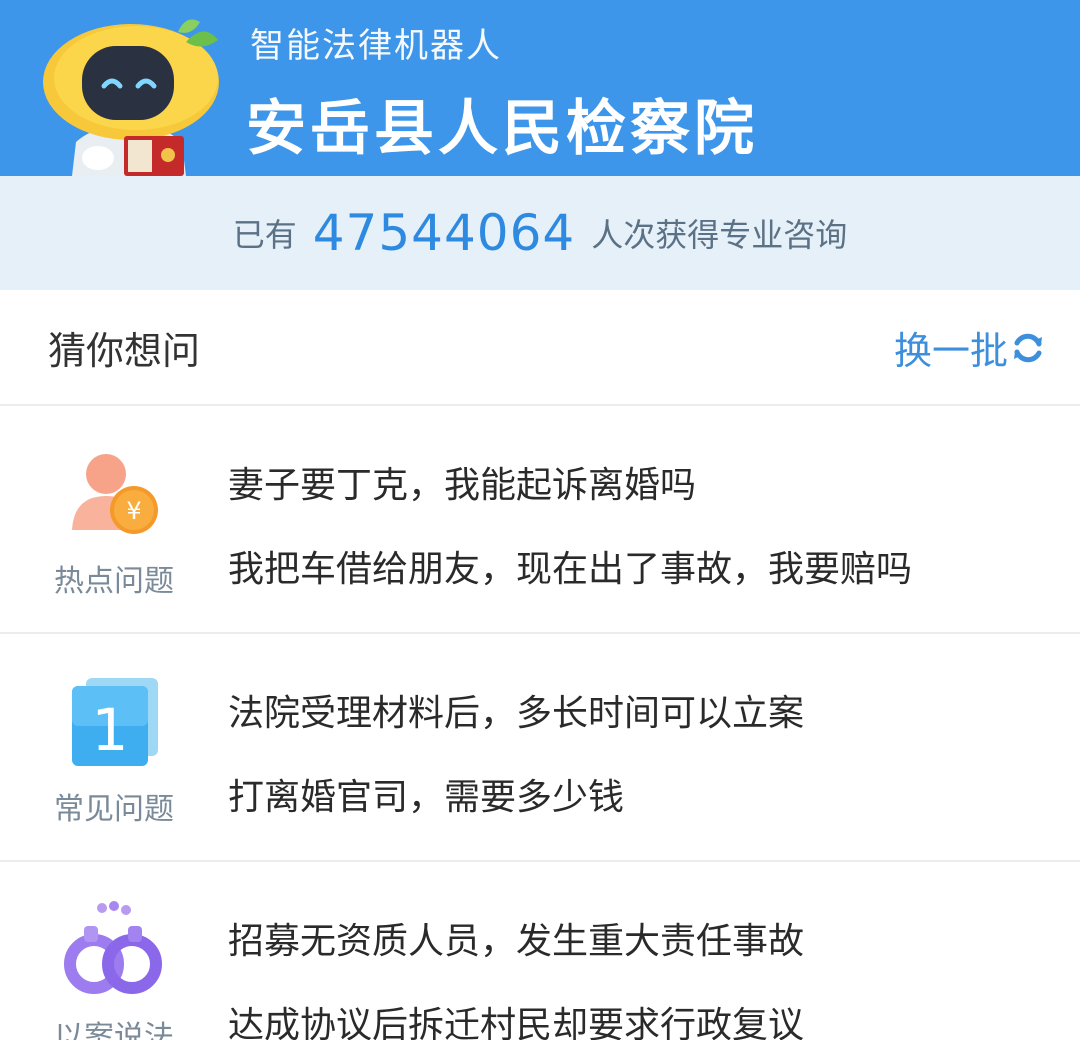 This screenshot has width=1080, height=1040. I want to click on question-link: 法院受理材料后，多长时间可以立案, so click(516, 710).